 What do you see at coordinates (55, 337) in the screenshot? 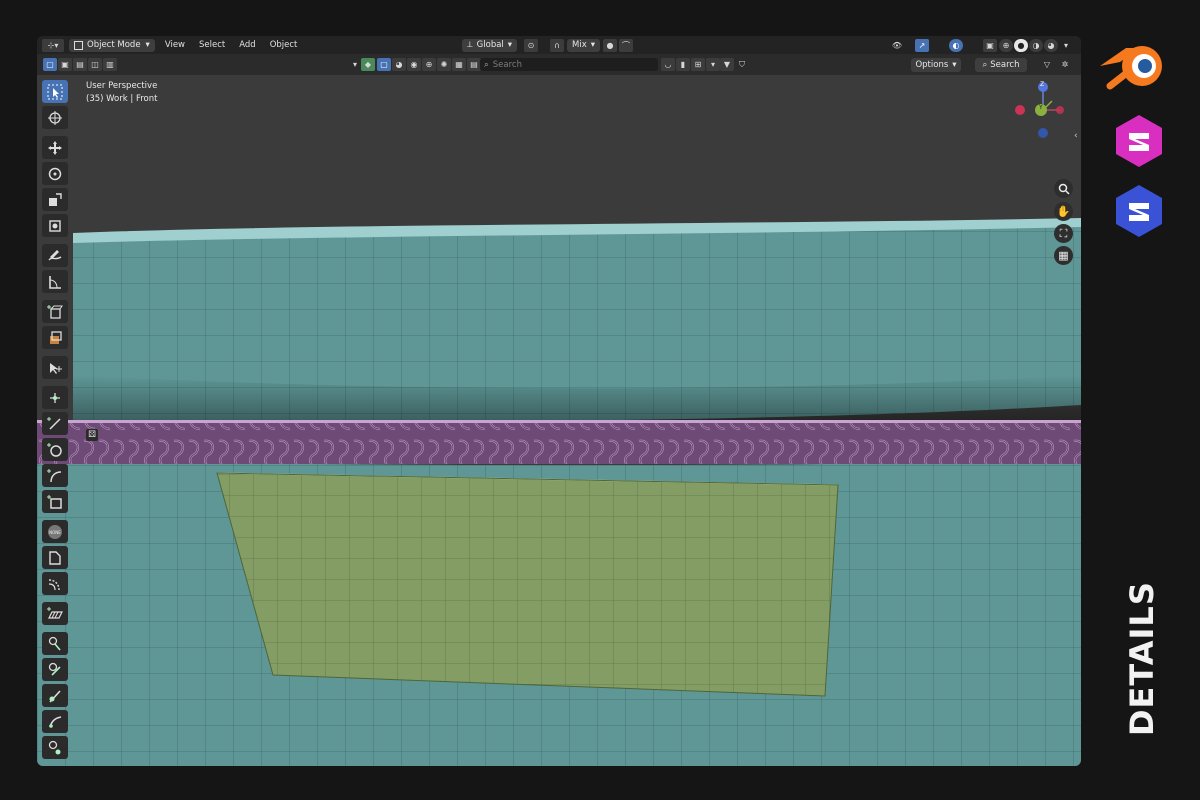
I see `extrude-tool-icon` at bounding box center [55, 337].